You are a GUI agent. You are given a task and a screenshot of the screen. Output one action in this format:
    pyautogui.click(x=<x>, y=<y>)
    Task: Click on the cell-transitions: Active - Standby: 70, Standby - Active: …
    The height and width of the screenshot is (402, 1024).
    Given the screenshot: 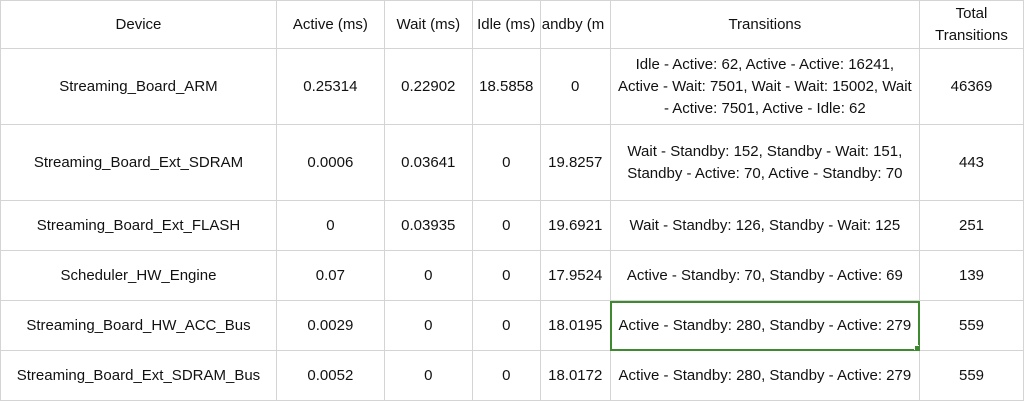 What is the action you would take?
    pyautogui.click(x=765, y=275)
    